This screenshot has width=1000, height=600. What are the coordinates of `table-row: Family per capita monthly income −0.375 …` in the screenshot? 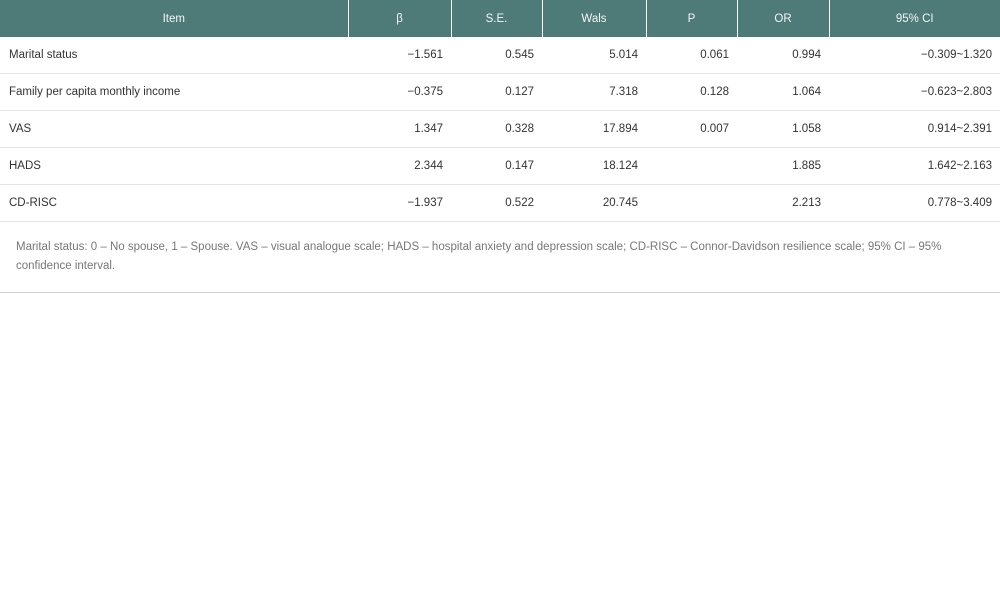 It's located at (500, 92).